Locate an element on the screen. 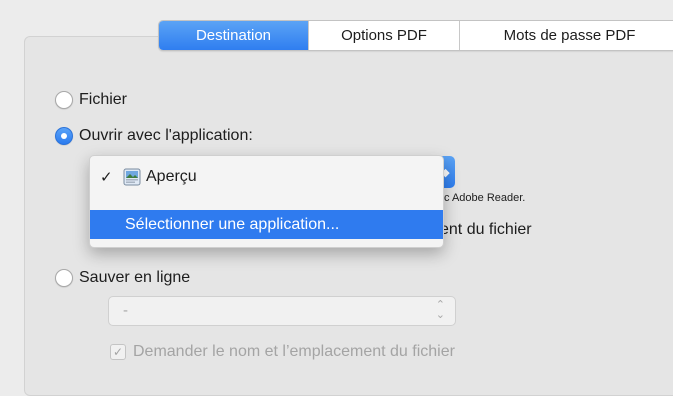  hidden-checkbox-label: ent du fichier is located at coordinates (486, 229).